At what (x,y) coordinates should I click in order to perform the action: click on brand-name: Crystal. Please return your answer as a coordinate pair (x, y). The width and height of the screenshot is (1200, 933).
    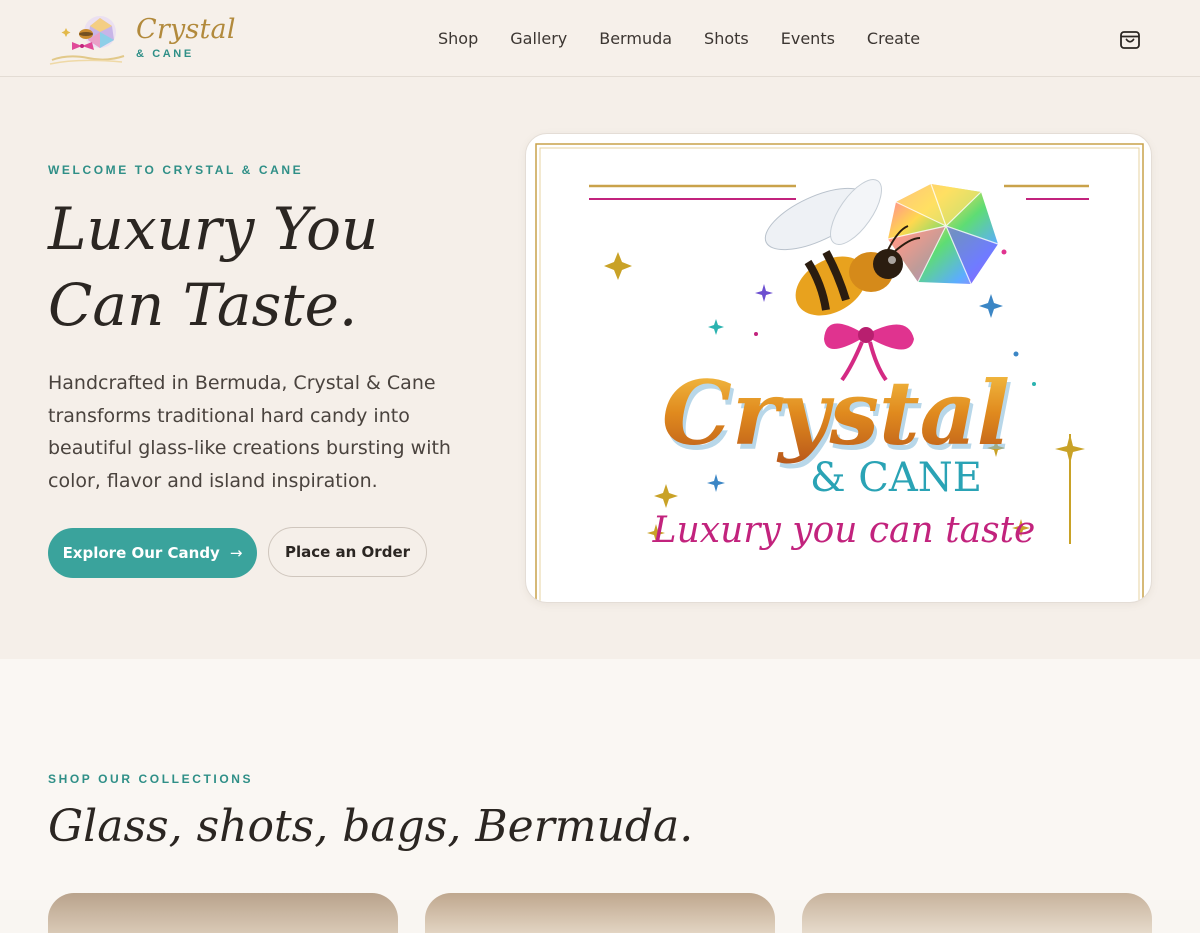
    Looking at the image, I should click on (186, 29).